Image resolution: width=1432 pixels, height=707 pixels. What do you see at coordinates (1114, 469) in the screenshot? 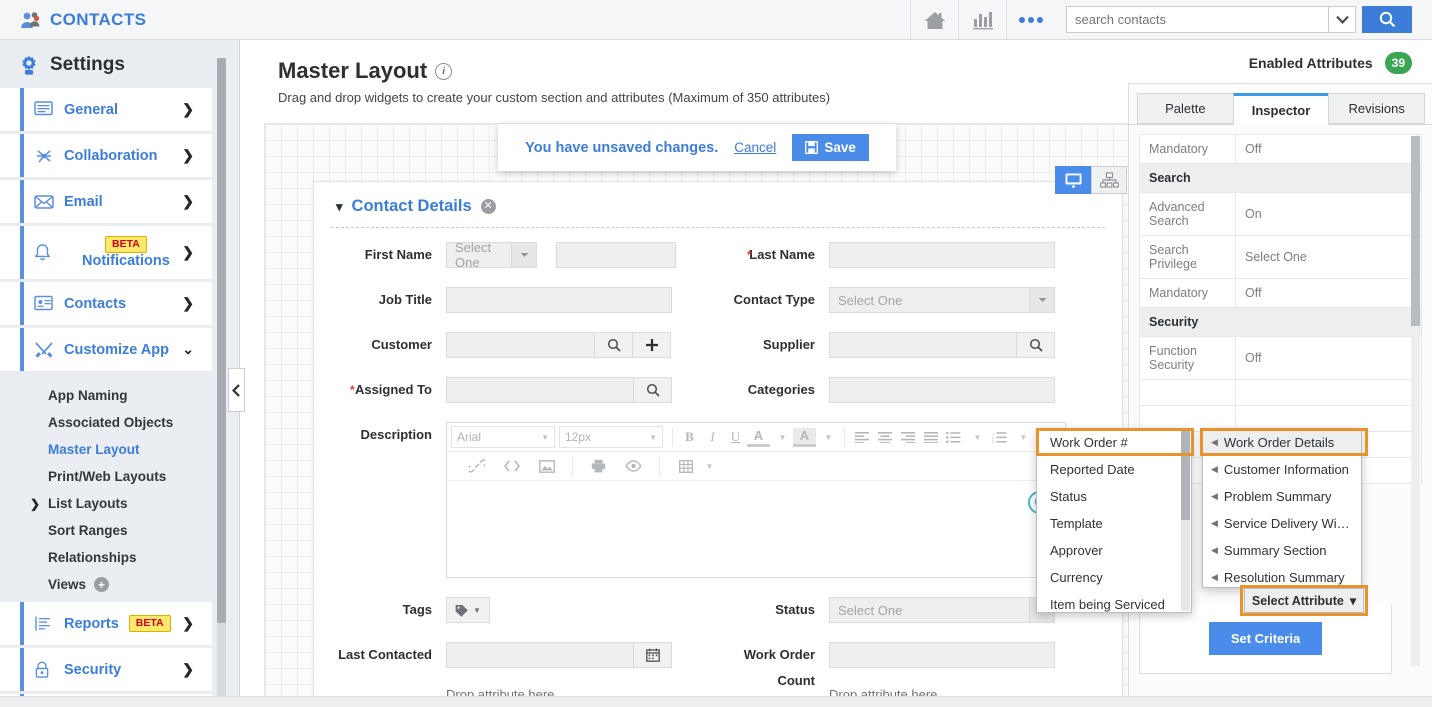
I see `menu-item: Reported Date` at bounding box center [1114, 469].